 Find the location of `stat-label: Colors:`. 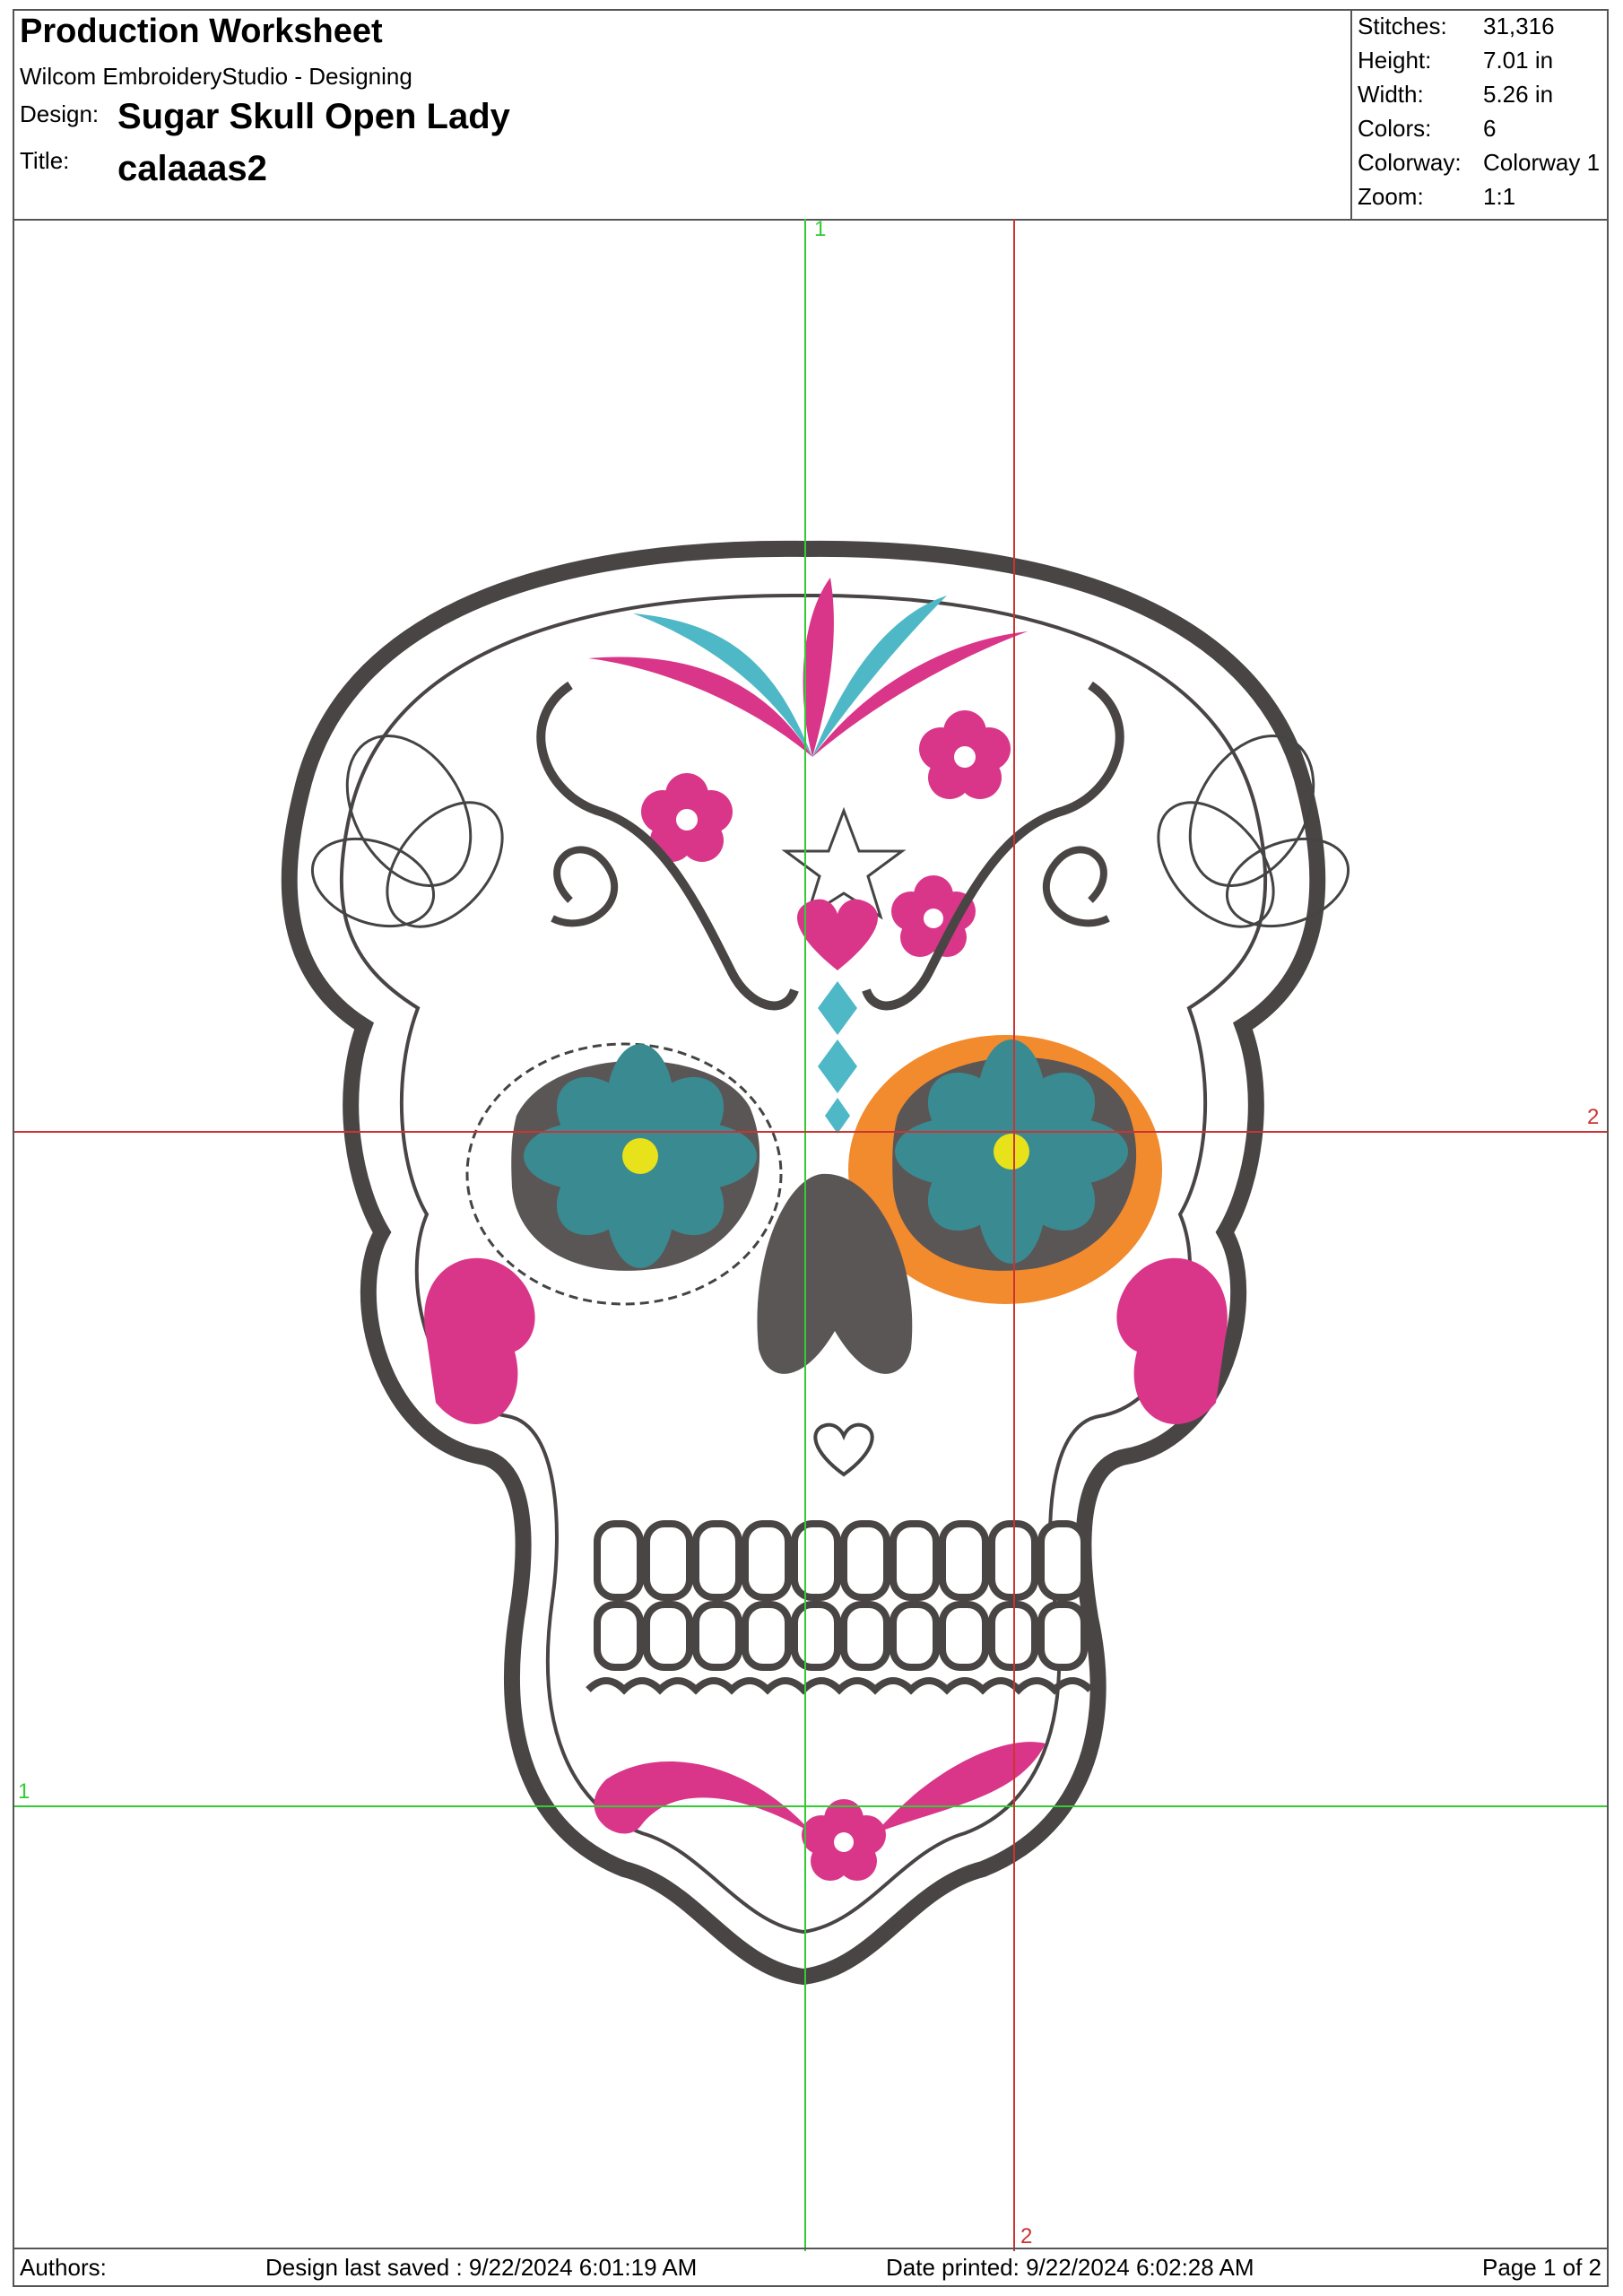

stat-label: Colors: is located at coordinates (1395, 128).